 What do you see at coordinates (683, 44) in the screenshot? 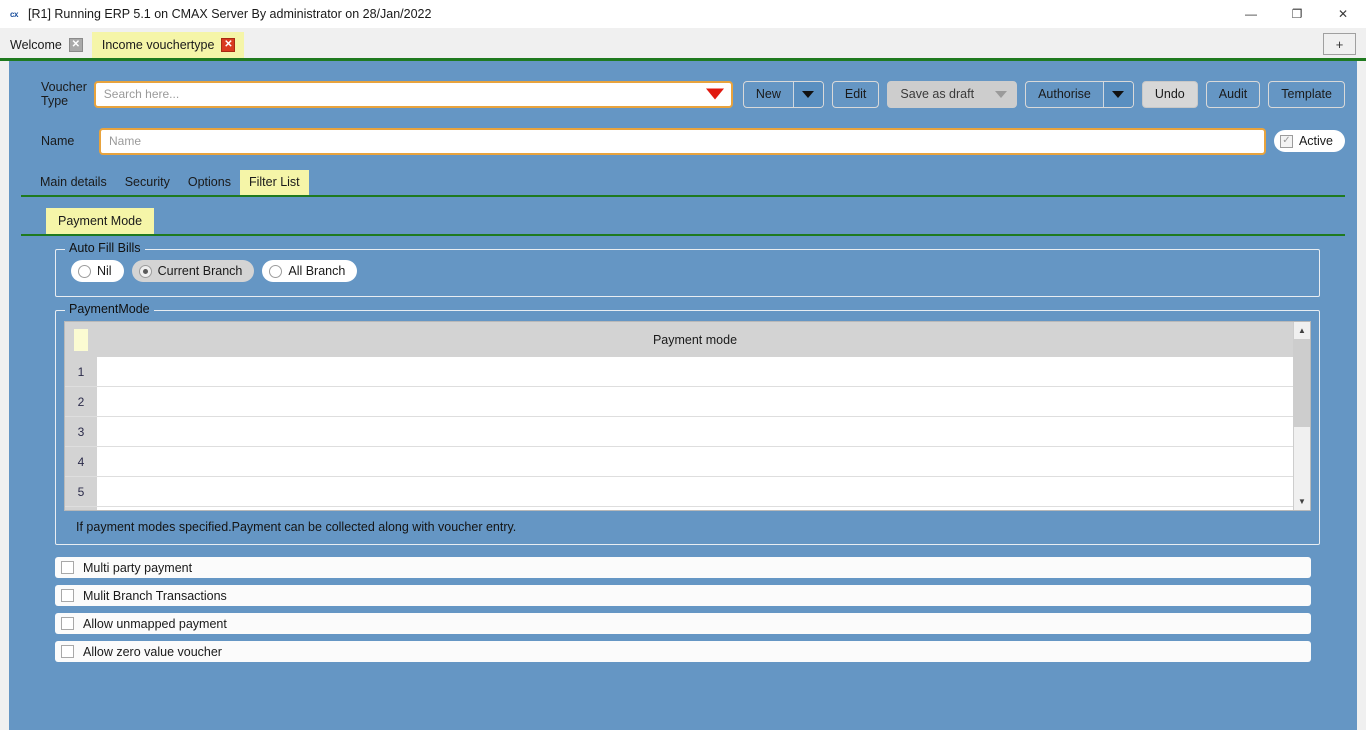
I see `document-tabstrip: Welcome ✕ Income vouchertype ✕ +` at bounding box center [683, 44].